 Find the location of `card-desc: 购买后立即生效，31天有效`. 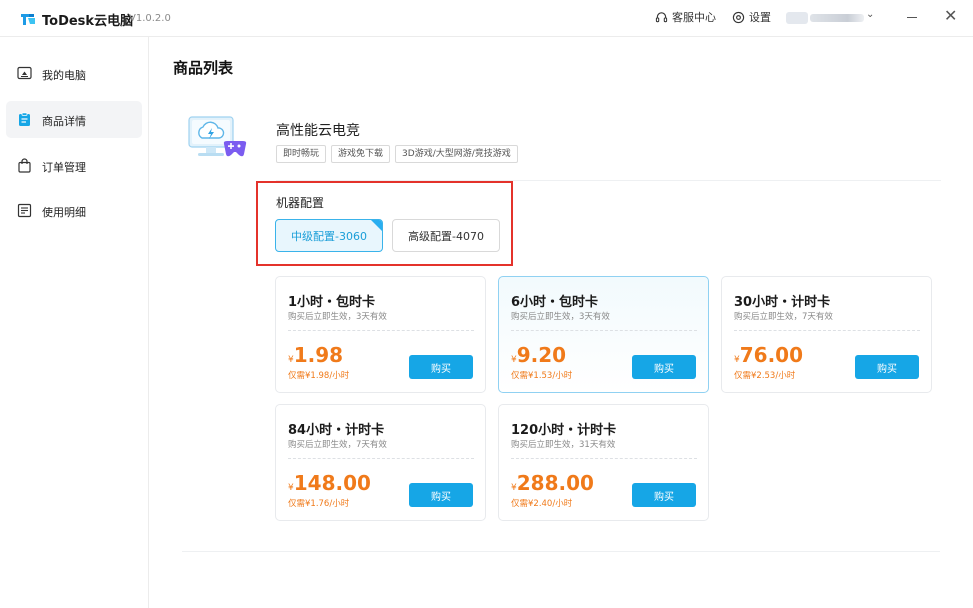

card-desc: 购买后立即生效，31天有效 is located at coordinates (563, 445).